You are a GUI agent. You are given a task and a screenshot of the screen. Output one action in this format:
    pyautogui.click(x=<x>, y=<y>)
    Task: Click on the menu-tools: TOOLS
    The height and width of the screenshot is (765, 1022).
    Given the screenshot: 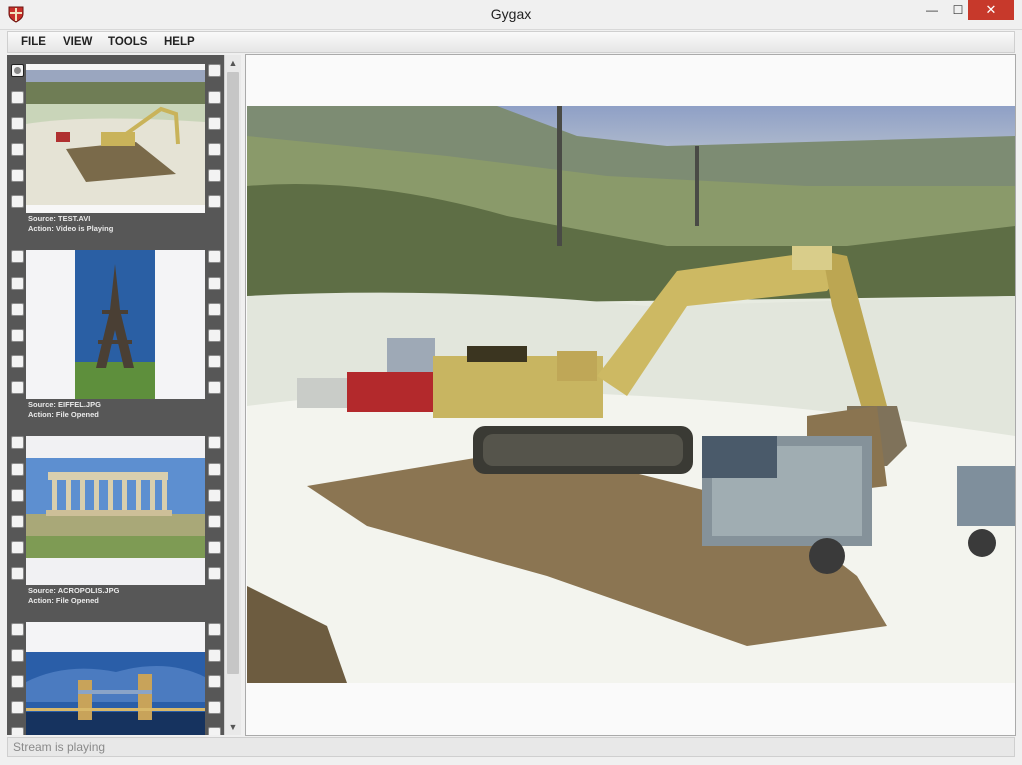 What is the action you would take?
    pyautogui.click(x=127, y=42)
    